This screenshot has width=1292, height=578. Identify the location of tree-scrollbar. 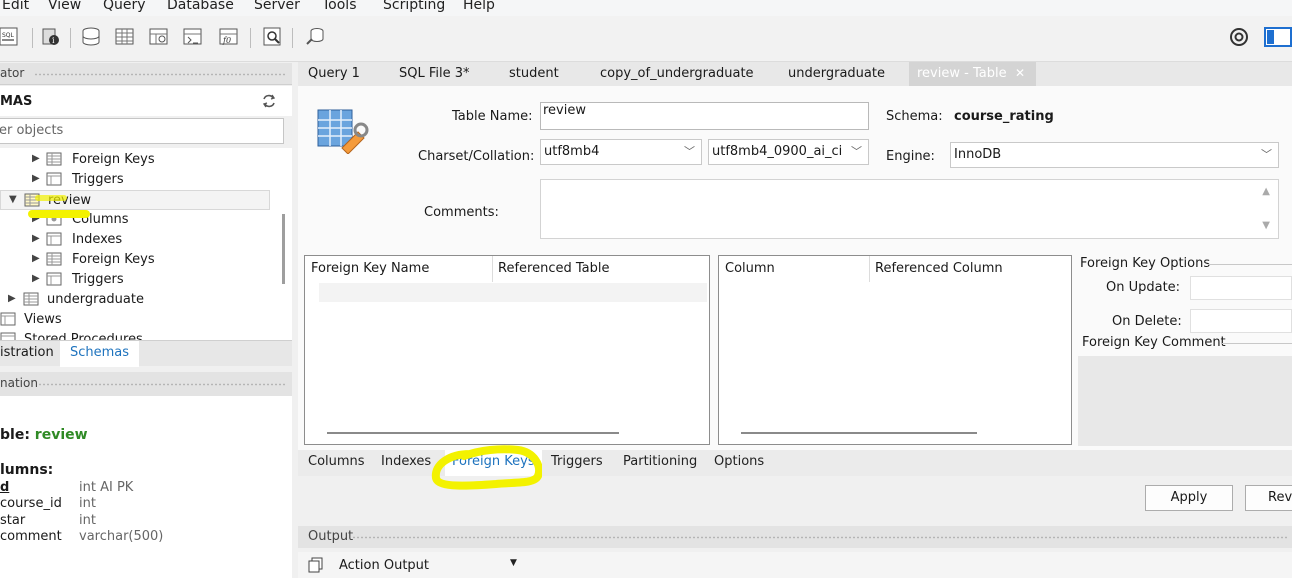
(283, 249).